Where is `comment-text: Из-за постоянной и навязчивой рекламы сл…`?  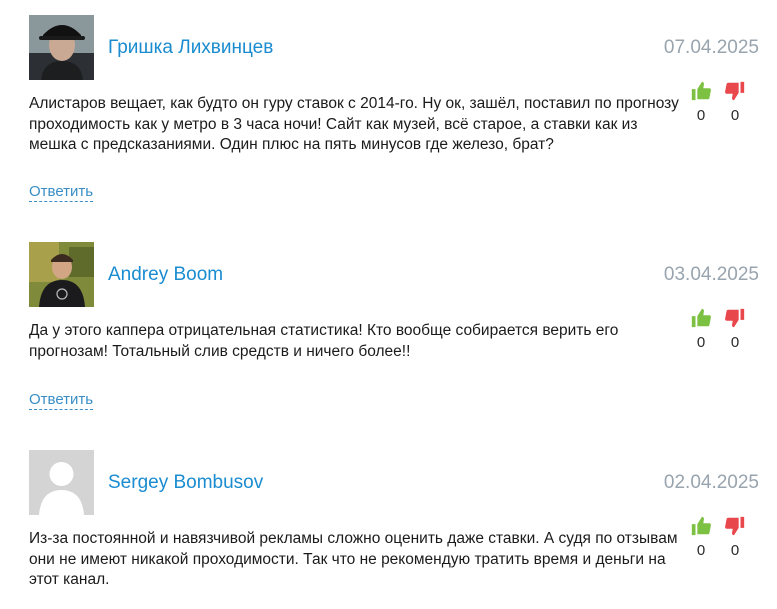
comment-text: Из-за постоянной и навязчивой рекламы сл… is located at coordinates (353, 559).